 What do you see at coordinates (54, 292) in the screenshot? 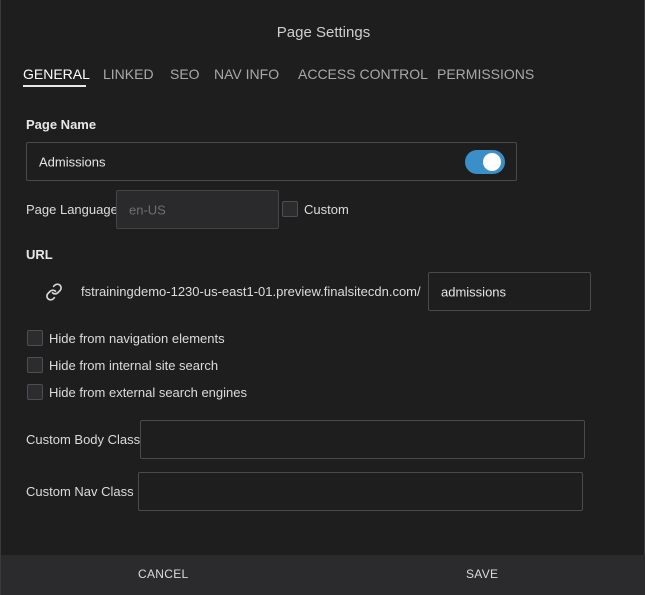
I see `link-icon` at bounding box center [54, 292].